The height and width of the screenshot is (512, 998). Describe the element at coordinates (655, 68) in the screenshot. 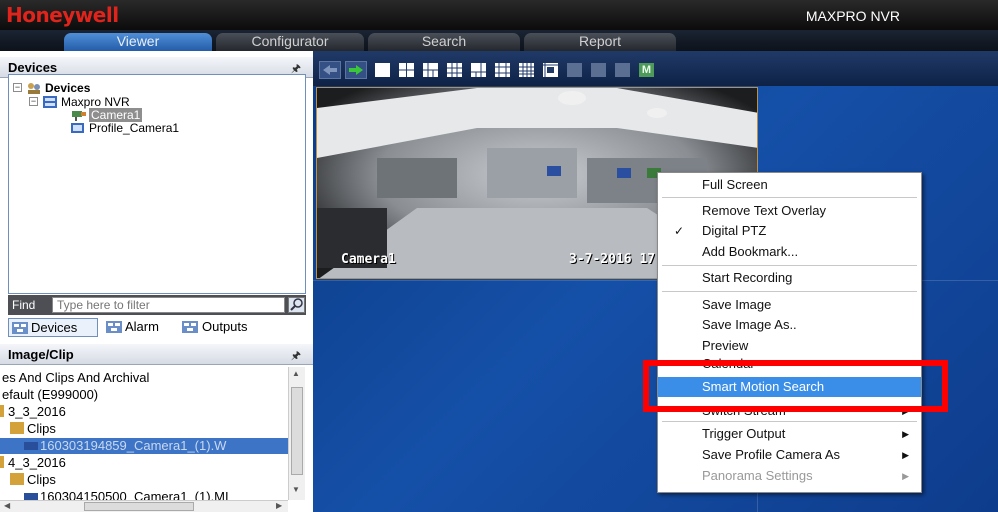

I see `layout-toolbar: M` at that location.